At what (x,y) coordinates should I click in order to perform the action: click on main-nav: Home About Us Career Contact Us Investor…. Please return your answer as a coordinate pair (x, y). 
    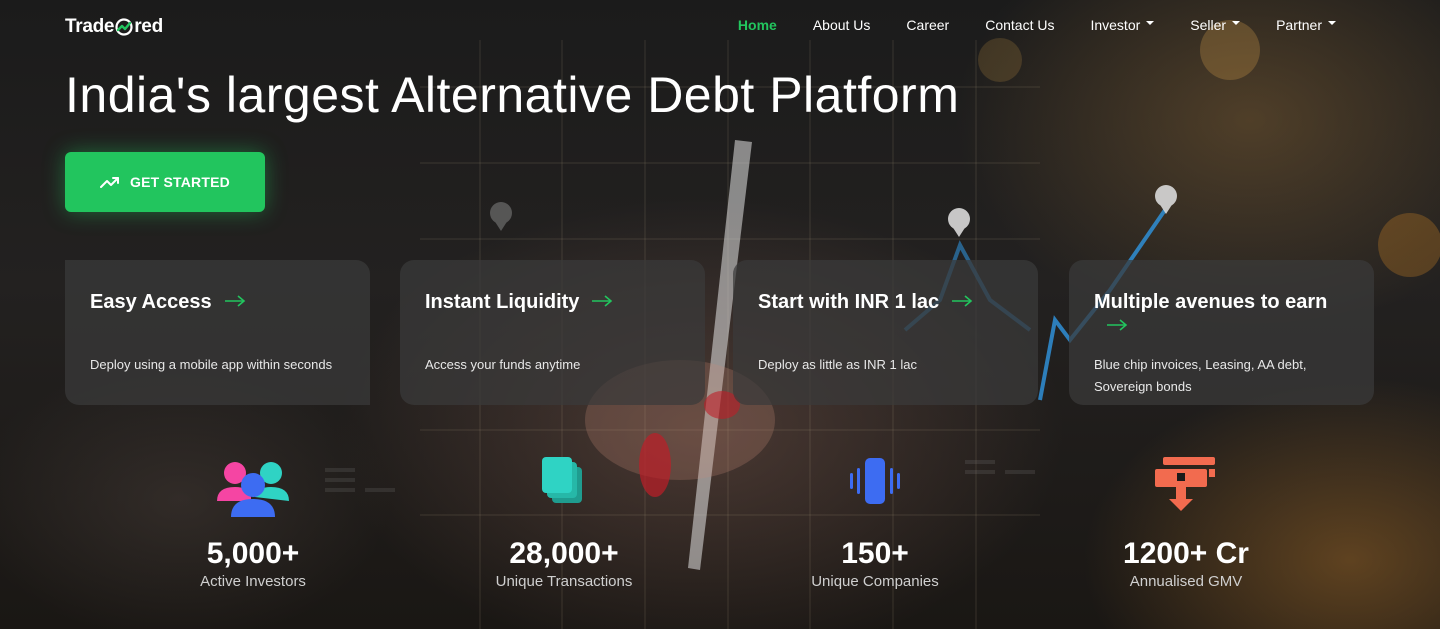
    Looking at the image, I should click on (1037, 25).